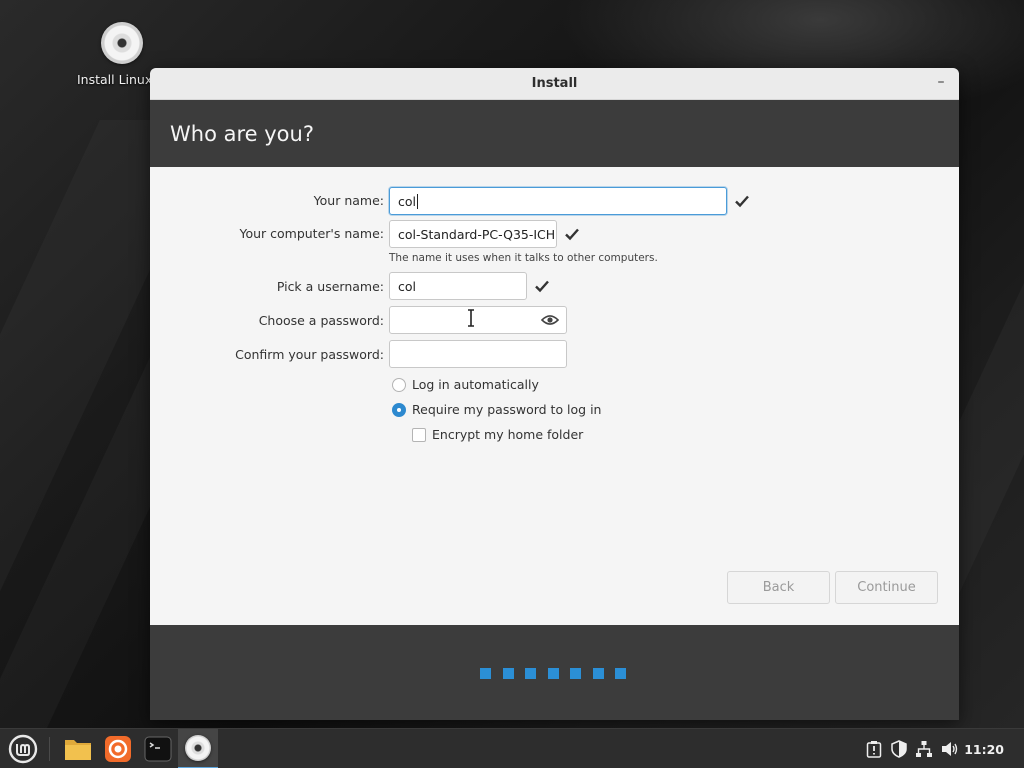  I want to click on login-auto-label: Log in automatically, so click(475, 384).